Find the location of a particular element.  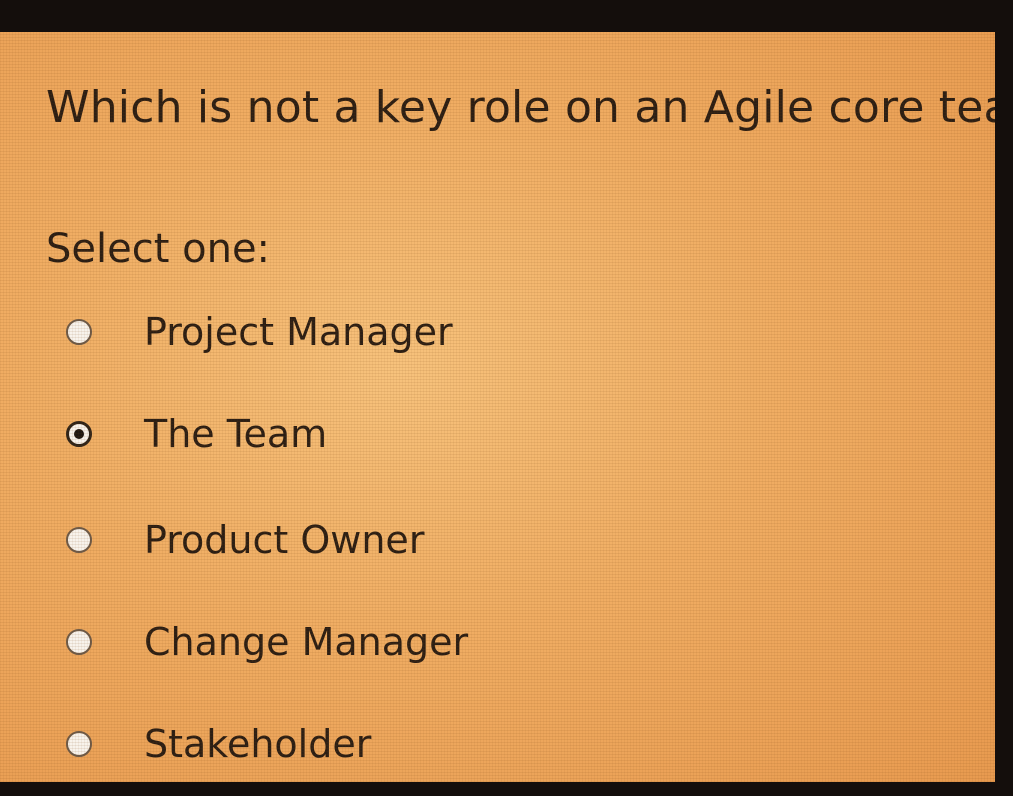

option-label: The Team is located at coordinates (236, 434).